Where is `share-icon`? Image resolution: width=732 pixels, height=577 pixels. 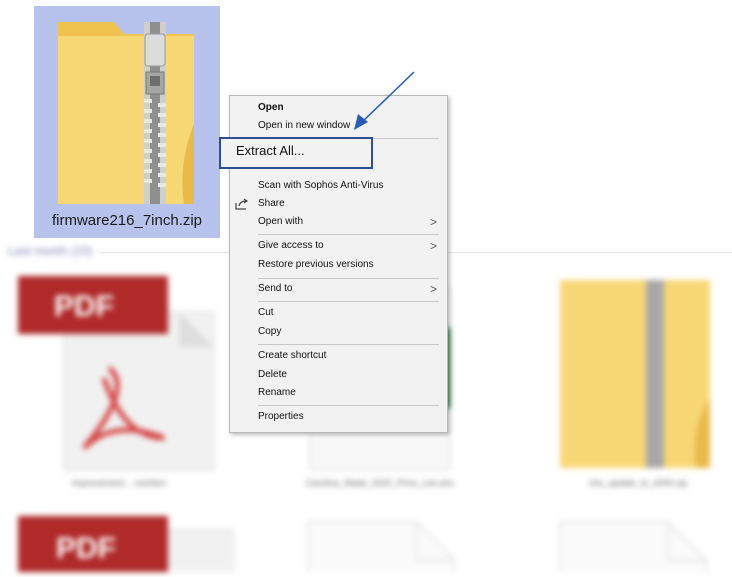 share-icon is located at coordinates (242, 204).